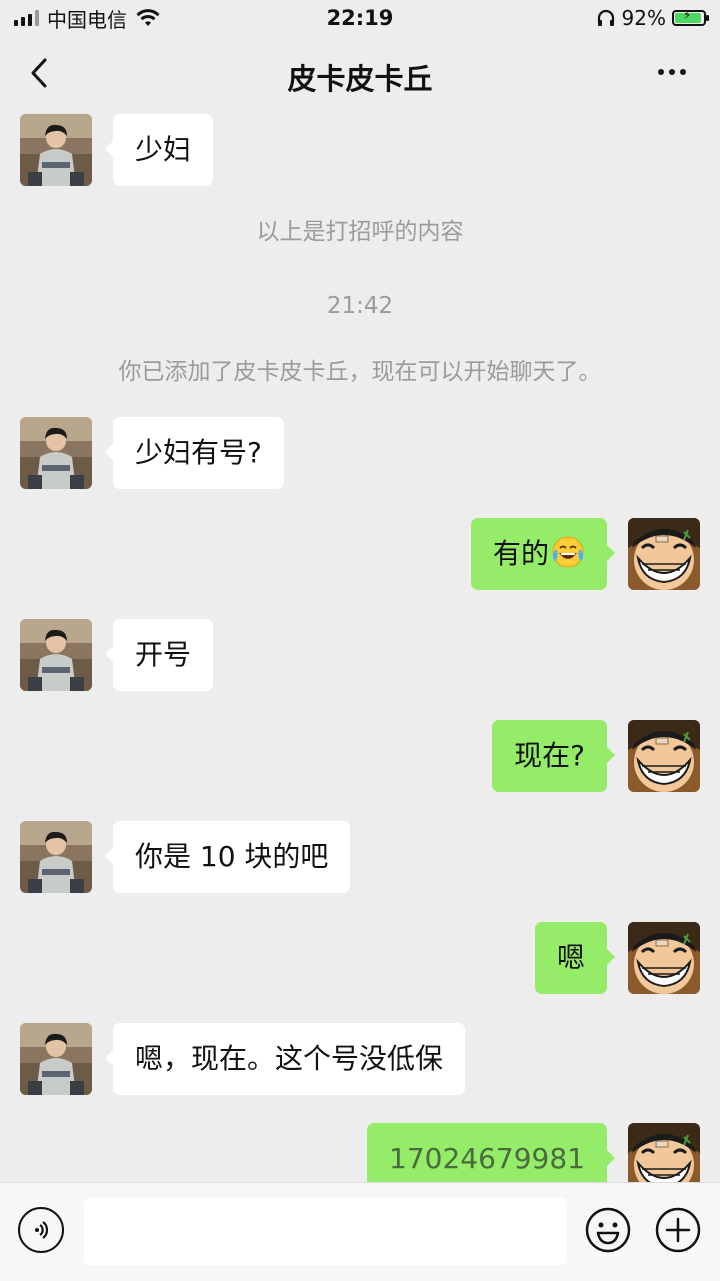 The width and height of the screenshot is (720, 1281). I want to click on chat-title: 皮卡皮卡丘, so click(360, 79).